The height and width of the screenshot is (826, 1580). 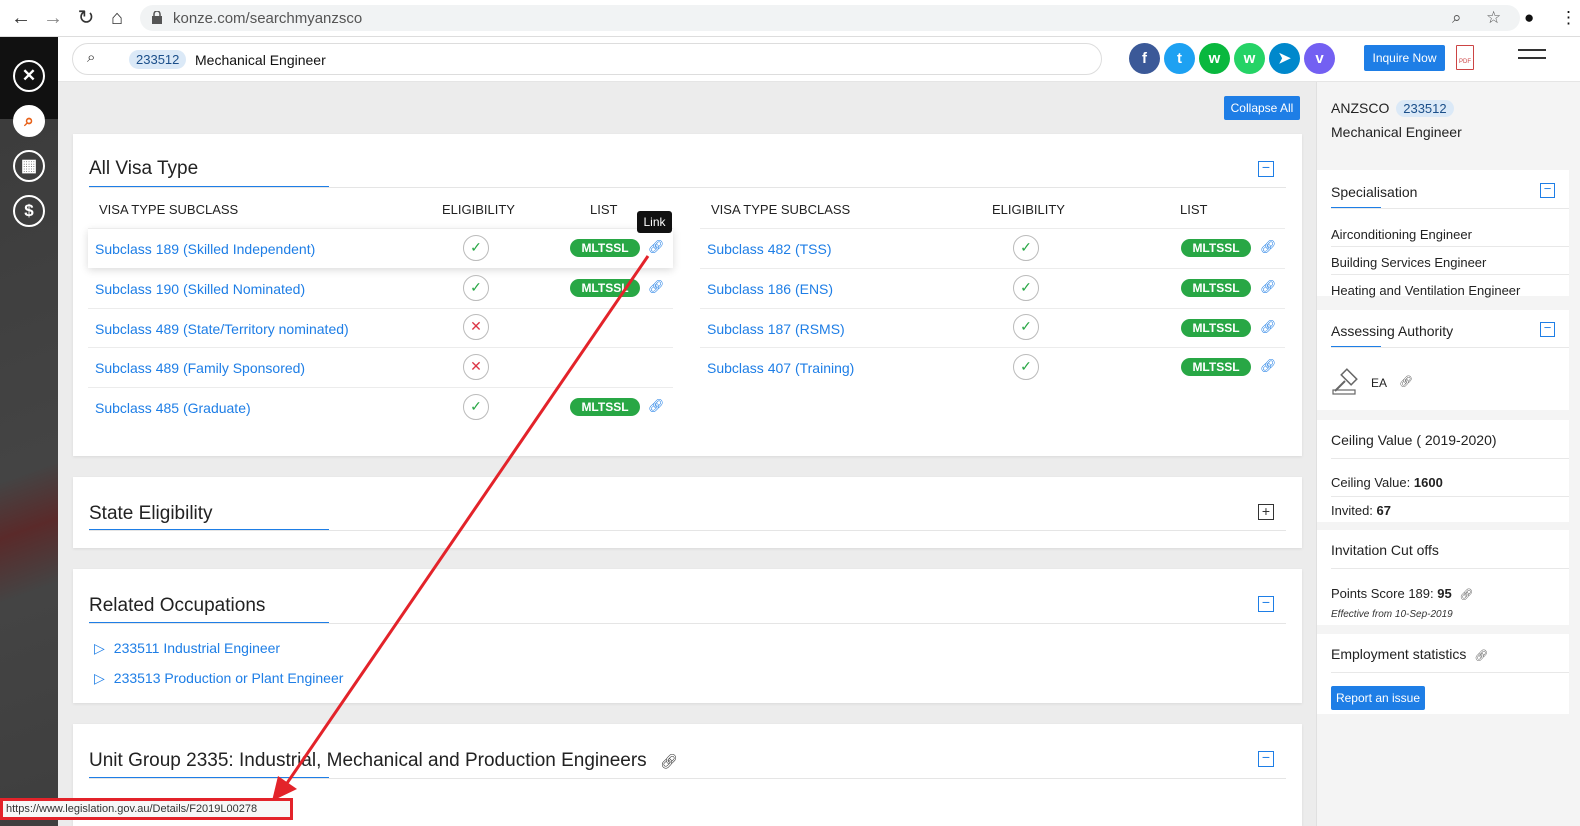 What do you see at coordinates (1378, 698) in the screenshot?
I see `report-issue-button: Report an issue` at bounding box center [1378, 698].